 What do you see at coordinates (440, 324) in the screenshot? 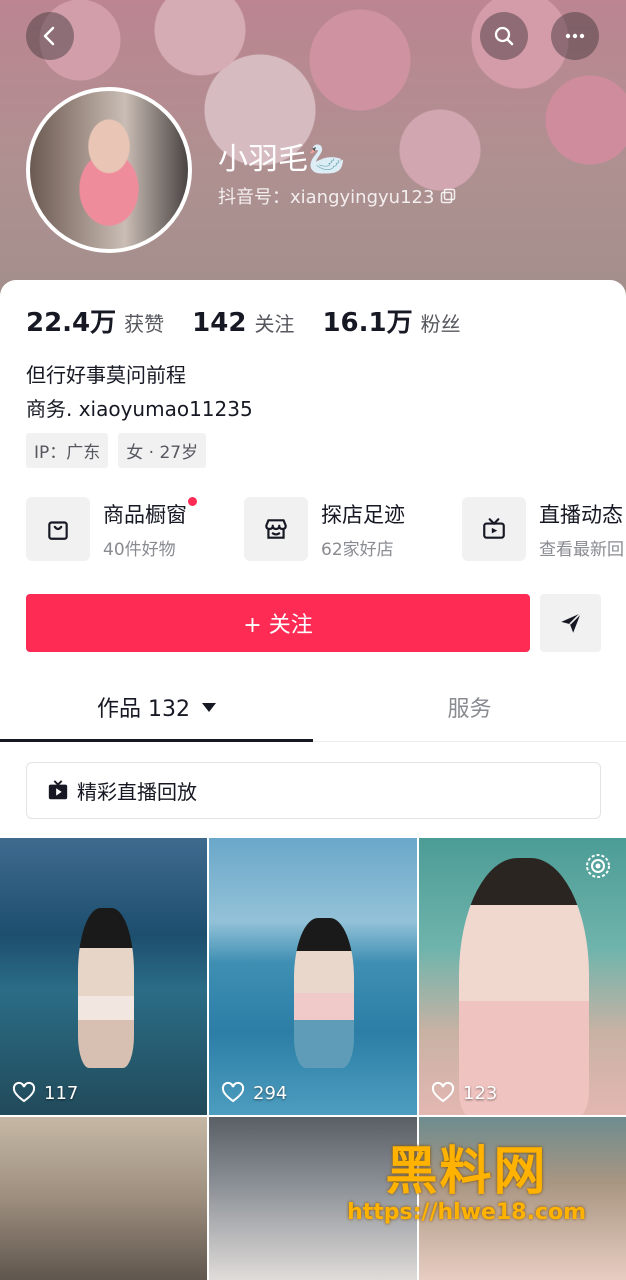
I see `stat-label: 粉丝` at bounding box center [440, 324].